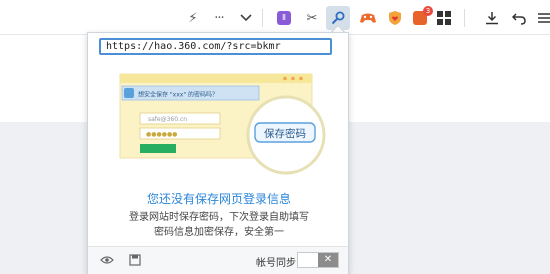 The height and width of the screenshot is (274, 550). I want to click on menu-icon, so click(542, 18).